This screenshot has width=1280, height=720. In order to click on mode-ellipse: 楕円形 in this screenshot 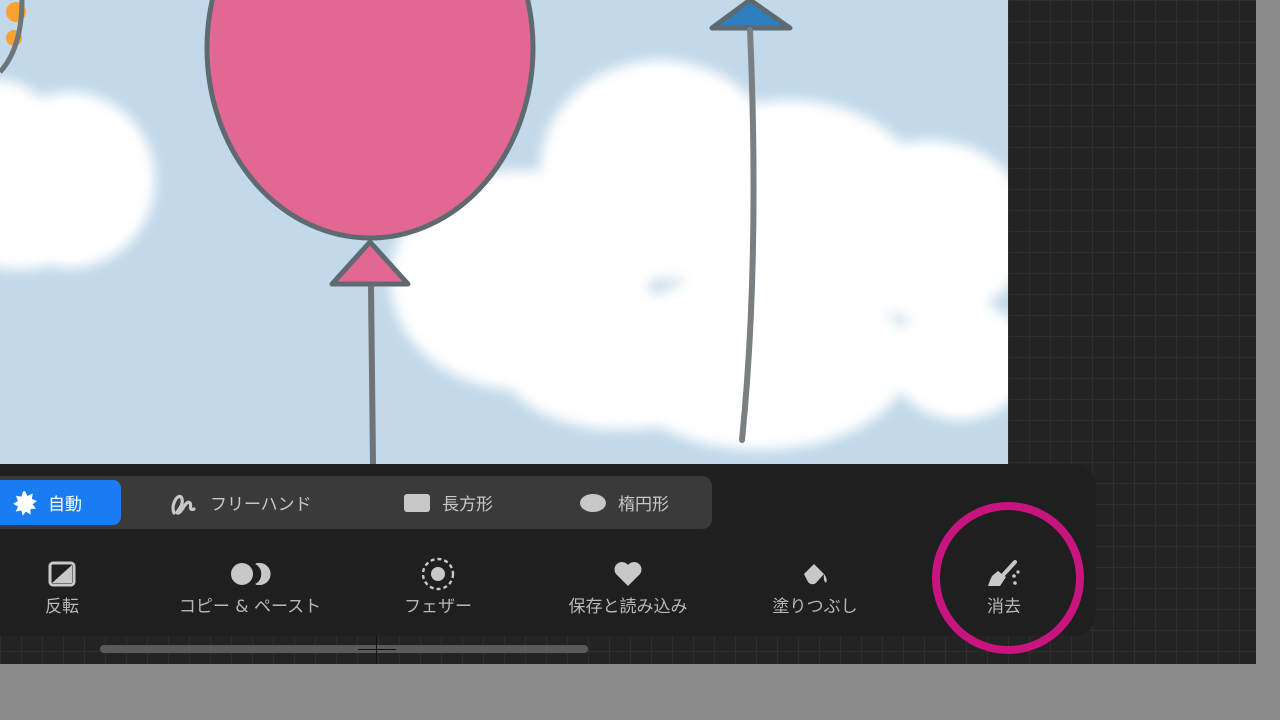, I will do `click(623, 502)`.